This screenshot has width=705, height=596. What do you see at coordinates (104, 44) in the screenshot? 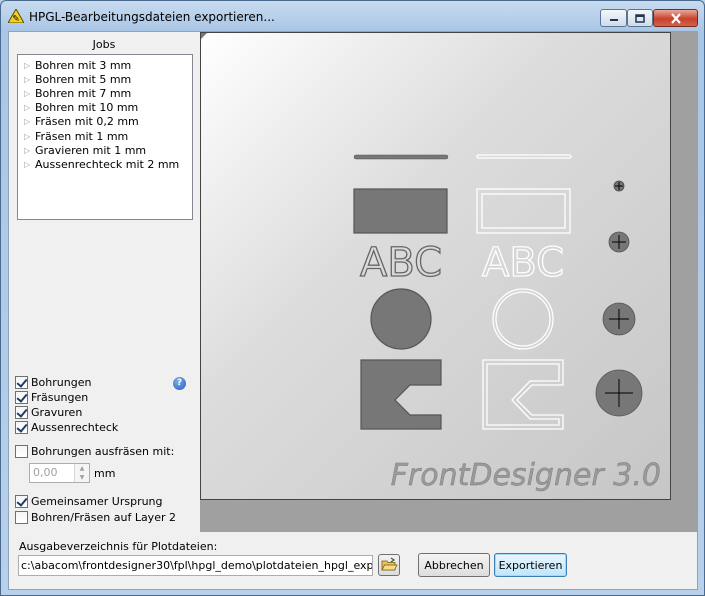
I see `jobs-heading: Jobs` at bounding box center [104, 44].